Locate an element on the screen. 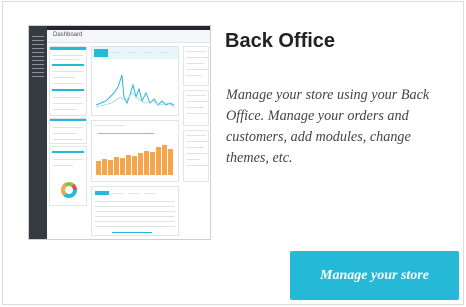 The image size is (466, 307). thumb-header-title: Dashboard is located at coordinates (68, 35).